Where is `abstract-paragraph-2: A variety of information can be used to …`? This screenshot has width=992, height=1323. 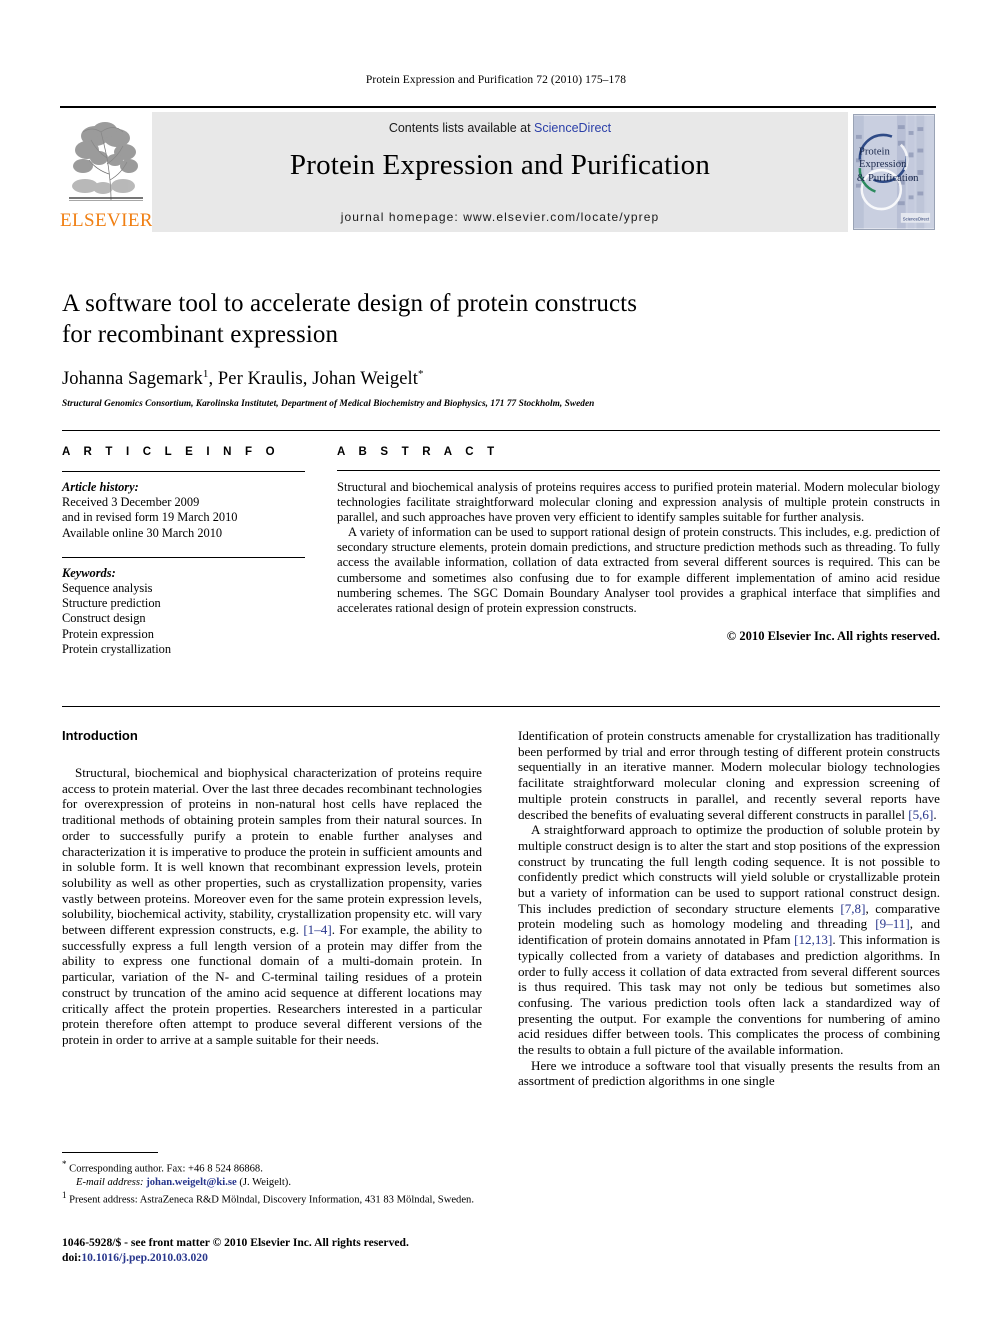 abstract-paragraph-2: A variety of information can be used to … is located at coordinates (638, 570).